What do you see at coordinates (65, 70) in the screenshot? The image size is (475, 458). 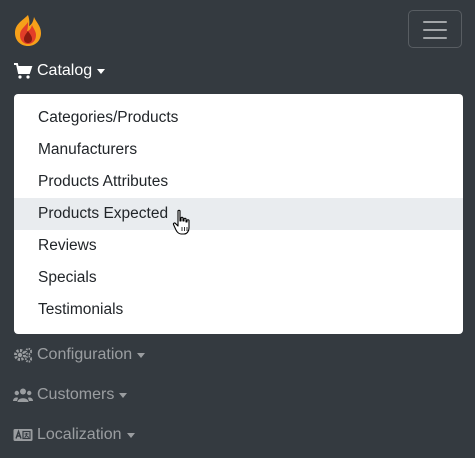 I see `nav-catalog-label: Catalog` at bounding box center [65, 70].